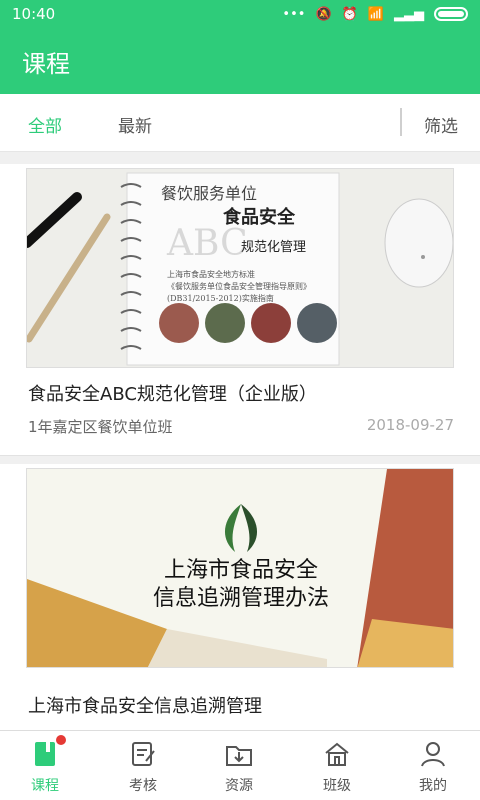 The height and width of the screenshot is (800, 480). What do you see at coordinates (273, 247) in the screenshot?
I see `cover-line3: 规范化管理` at bounding box center [273, 247].